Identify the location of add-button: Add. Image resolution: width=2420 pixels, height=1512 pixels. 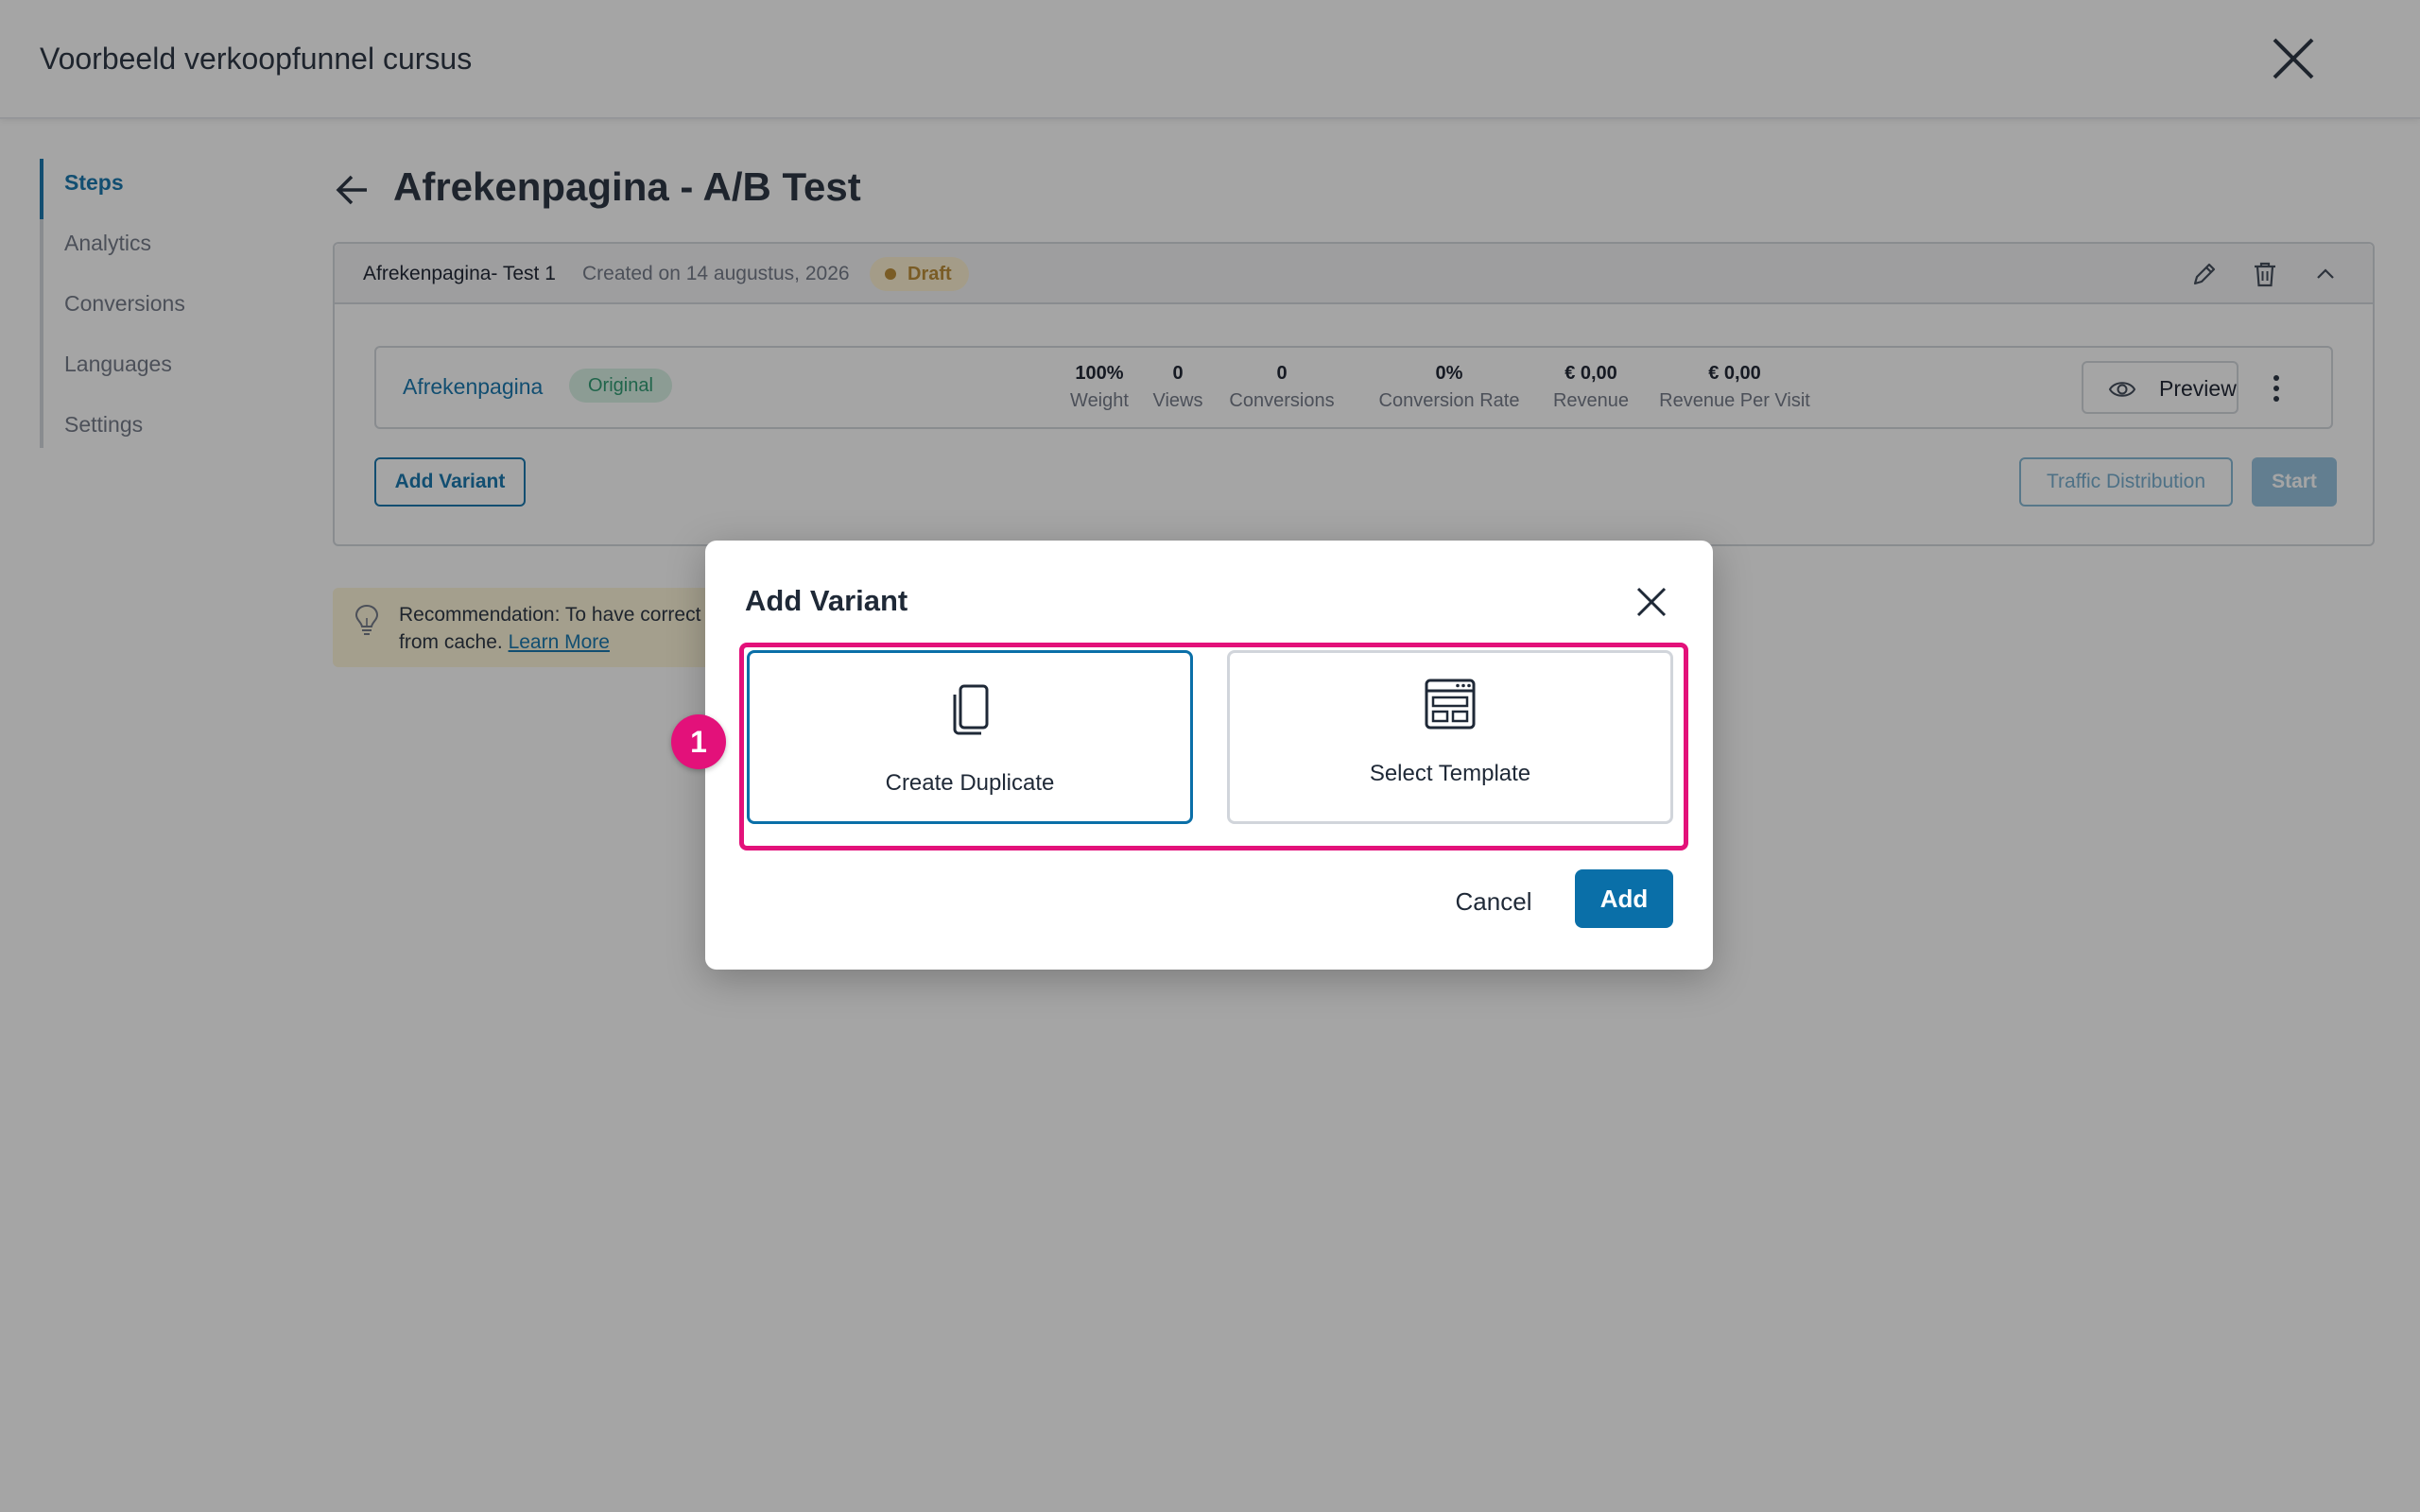
(1624, 898).